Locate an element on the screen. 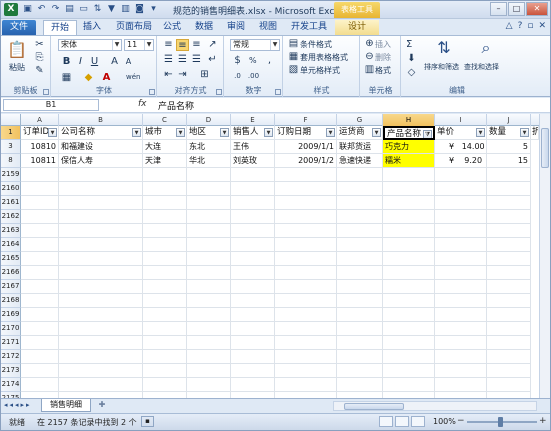  find-select-button: 查找和选择 is located at coordinates (481, 67).